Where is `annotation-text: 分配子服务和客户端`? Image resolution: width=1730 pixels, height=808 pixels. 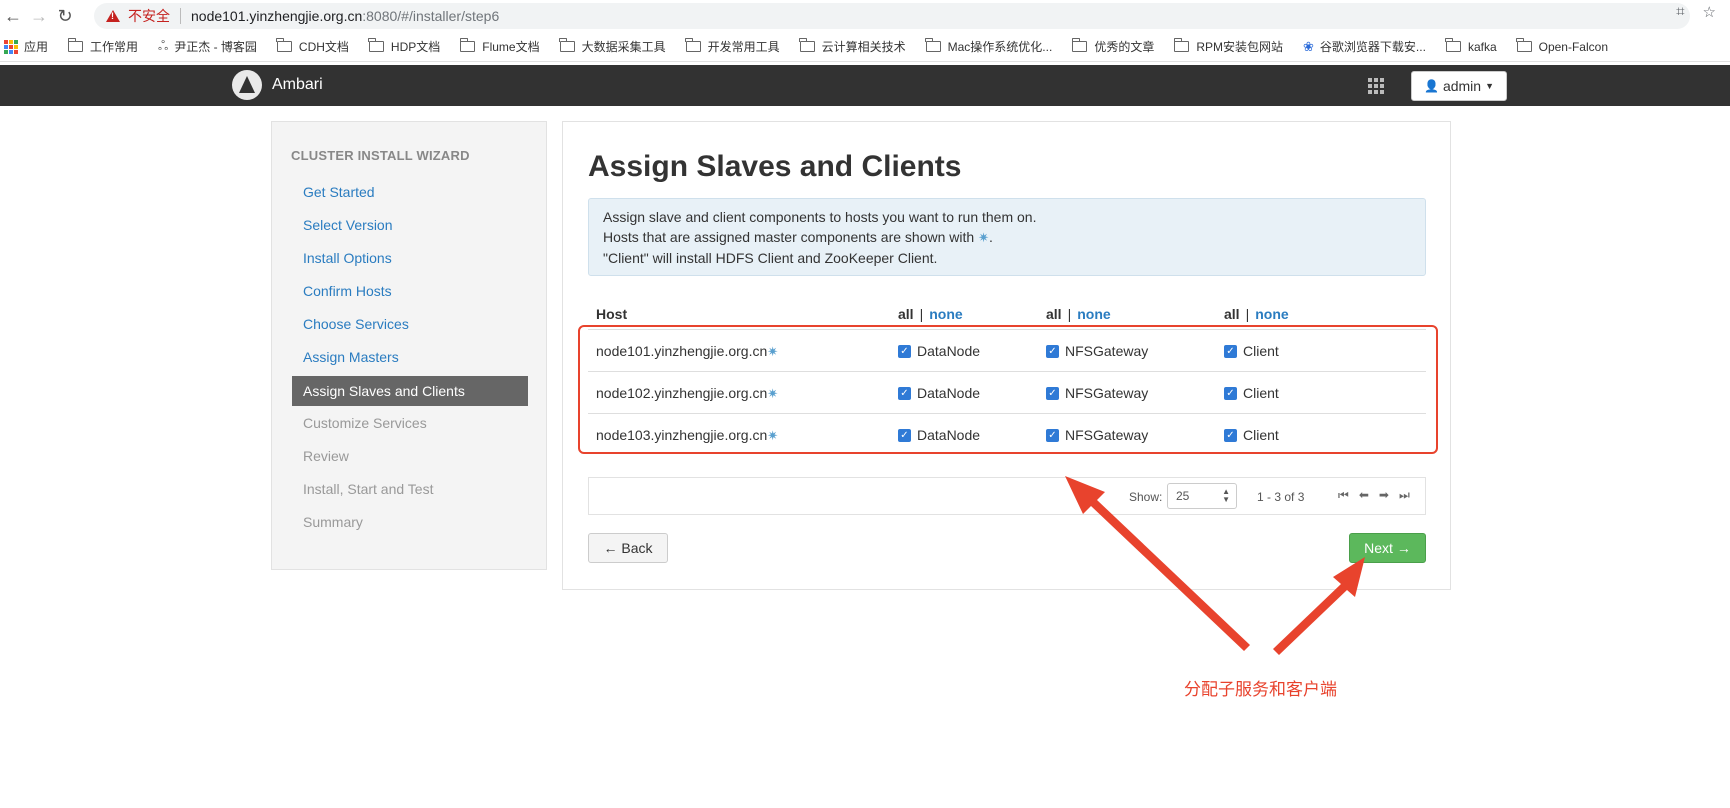 annotation-text: 分配子服务和客户端 is located at coordinates (1260, 689).